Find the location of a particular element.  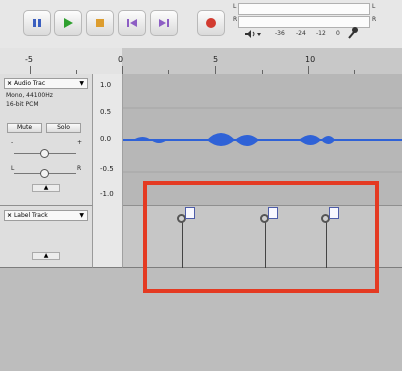

gain-slider is located at coordinates (44, 153).